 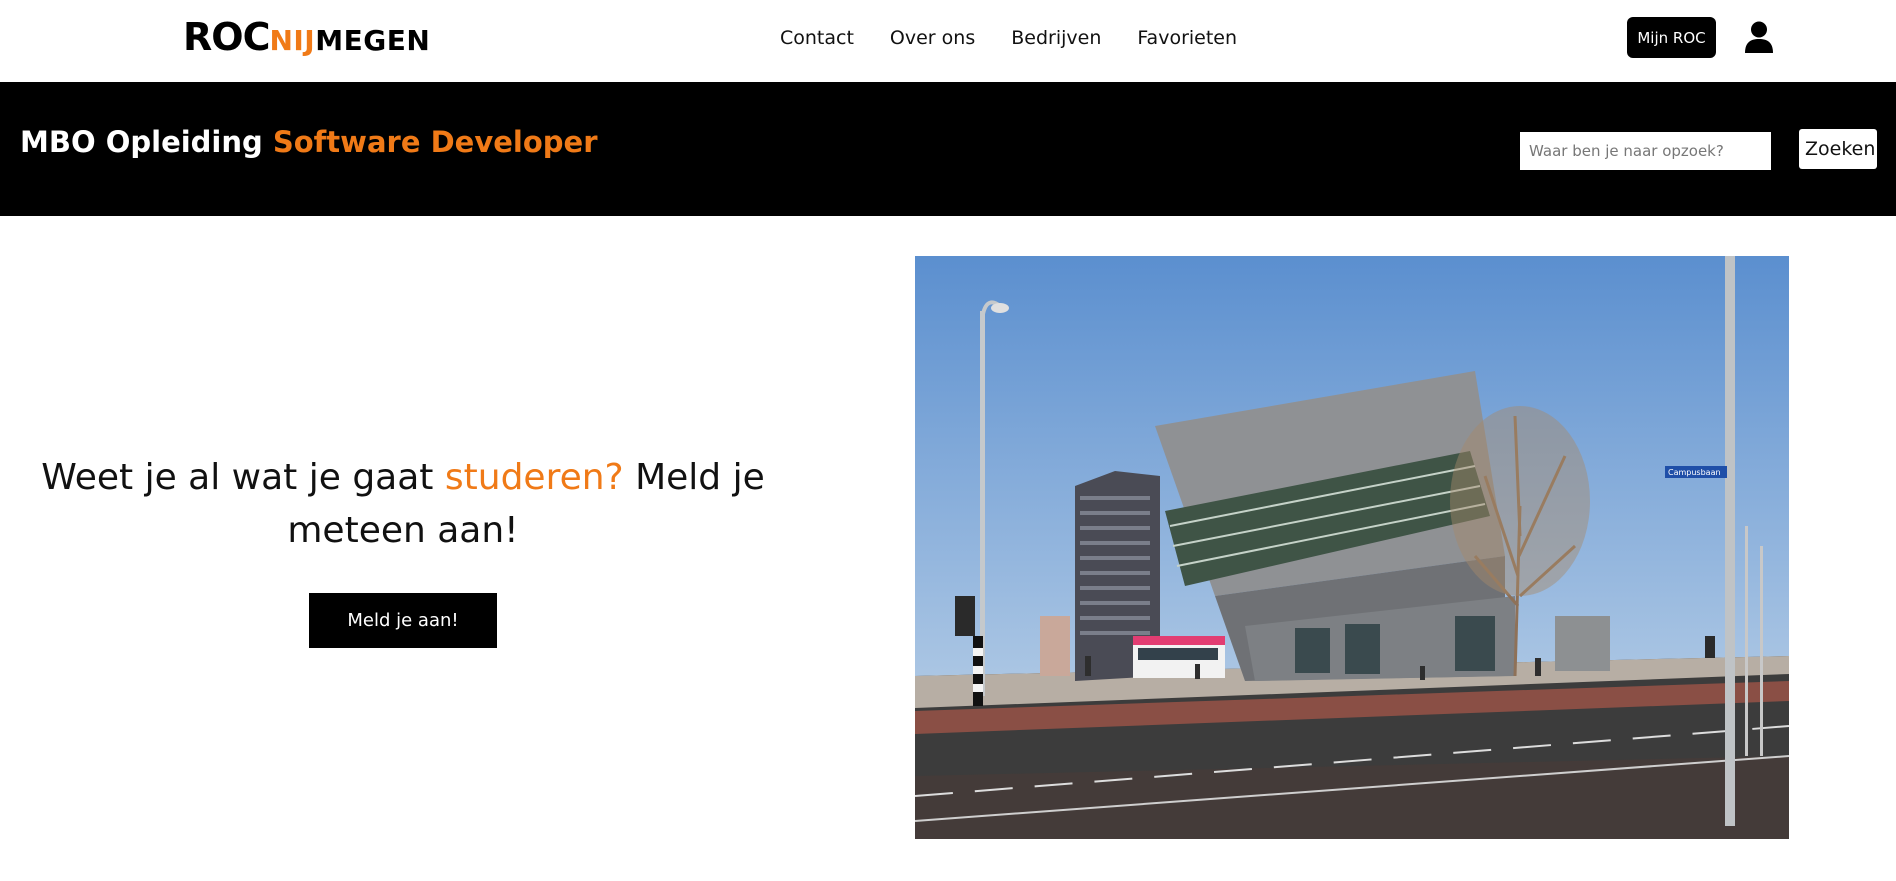 I want to click on main-nav: Contact Over ons Bedrijven Favorieten, so click(x=1008, y=38).